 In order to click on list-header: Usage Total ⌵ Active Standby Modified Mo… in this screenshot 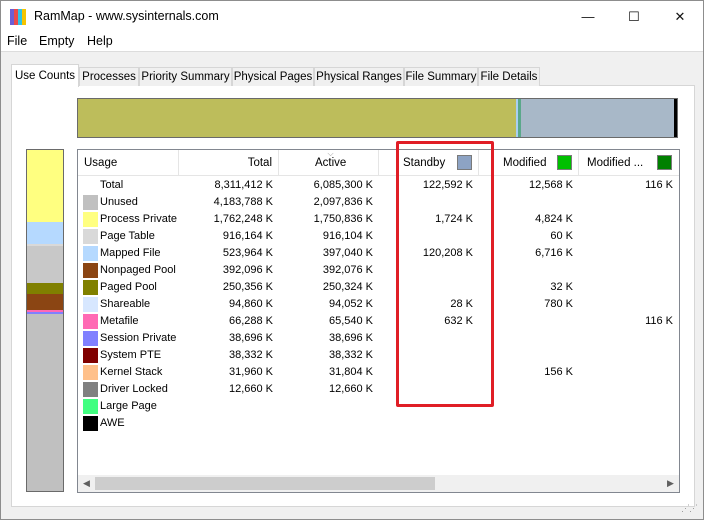, I will do `click(378, 163)`.